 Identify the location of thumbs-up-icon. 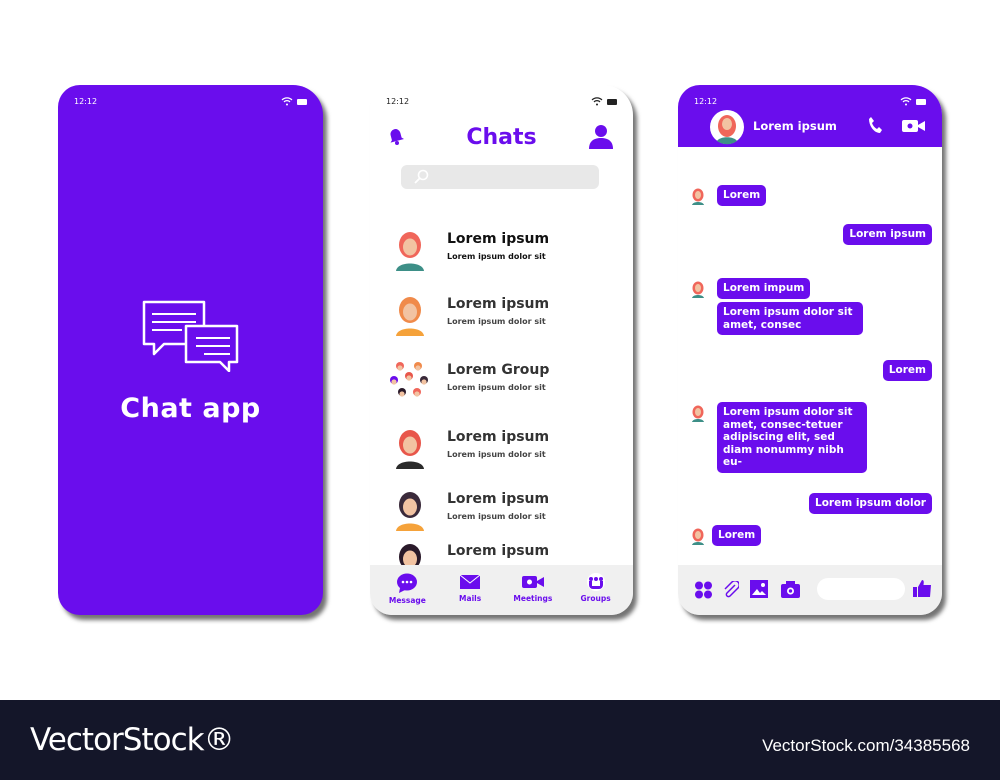
(922, 588).